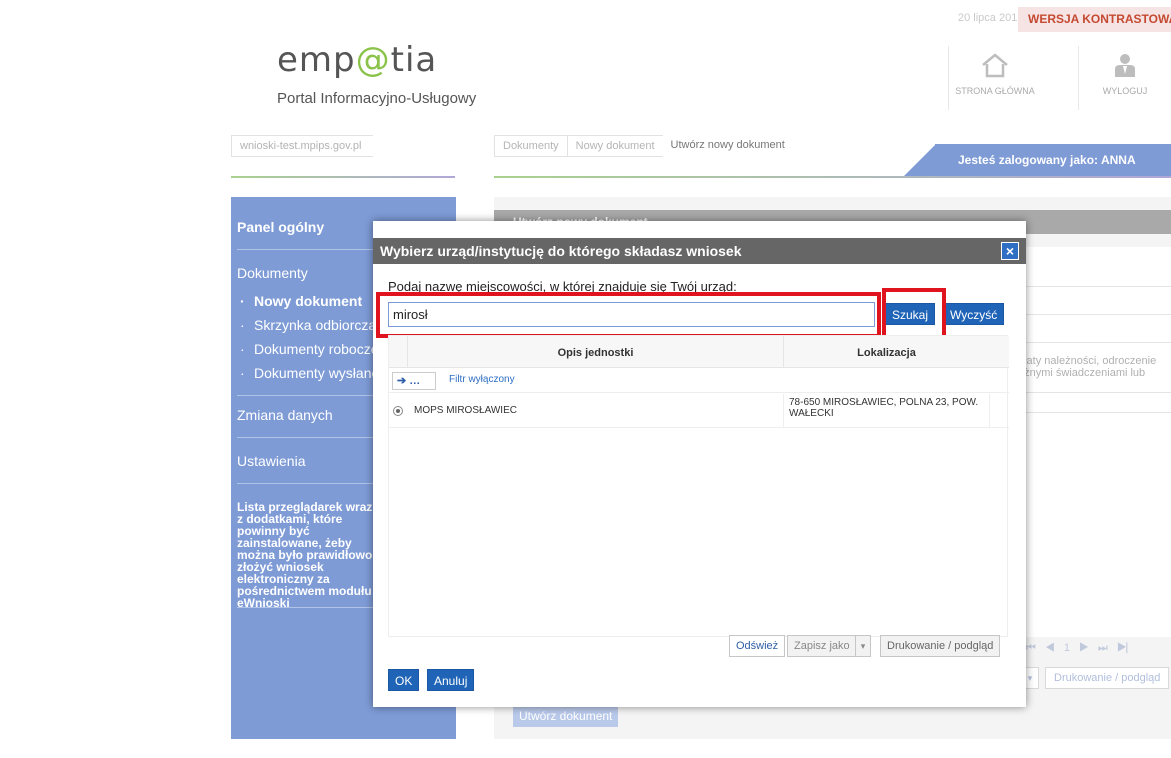  Describe the element at coordinates (398, 411) in the screenshot. I see `row-radio-button` at that location.